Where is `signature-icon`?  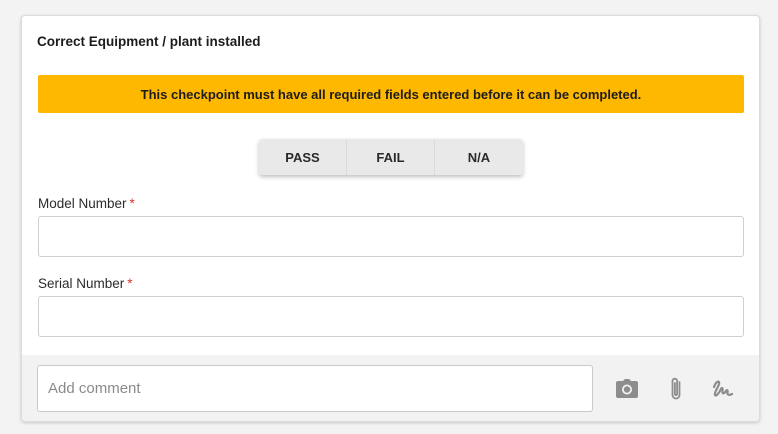 signature-icon is located at coordinates (723, 389).